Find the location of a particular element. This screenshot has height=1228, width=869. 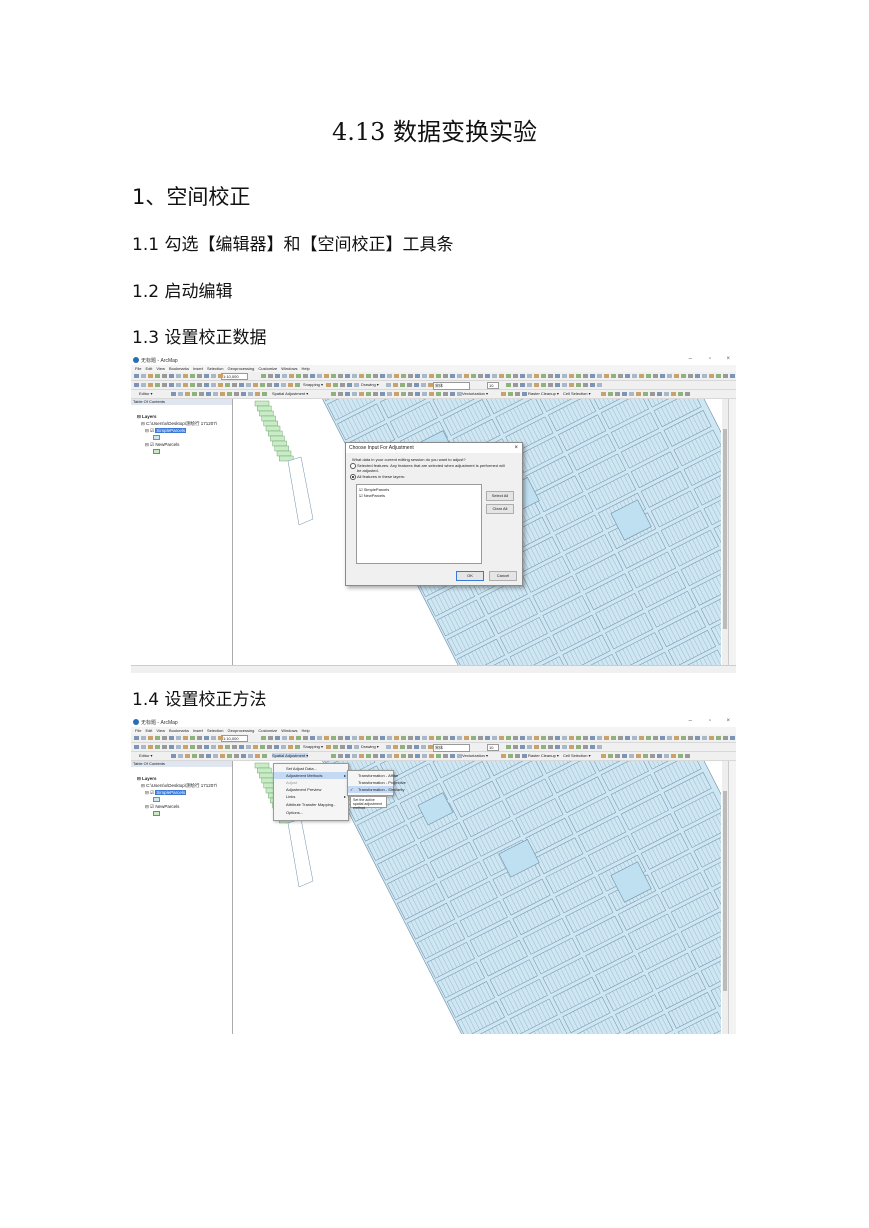

menu-customize: Customize is located at coordinates (267, 368).